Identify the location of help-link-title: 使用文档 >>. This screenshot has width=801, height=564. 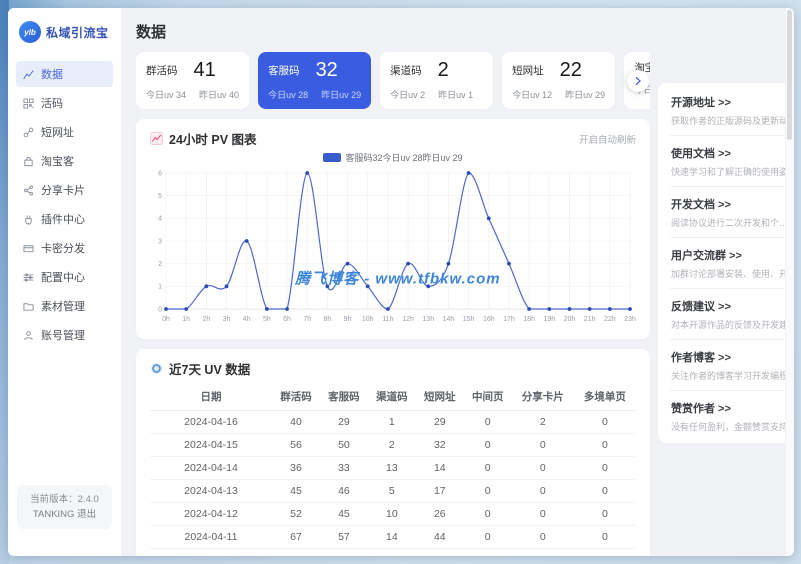
(701, 154).